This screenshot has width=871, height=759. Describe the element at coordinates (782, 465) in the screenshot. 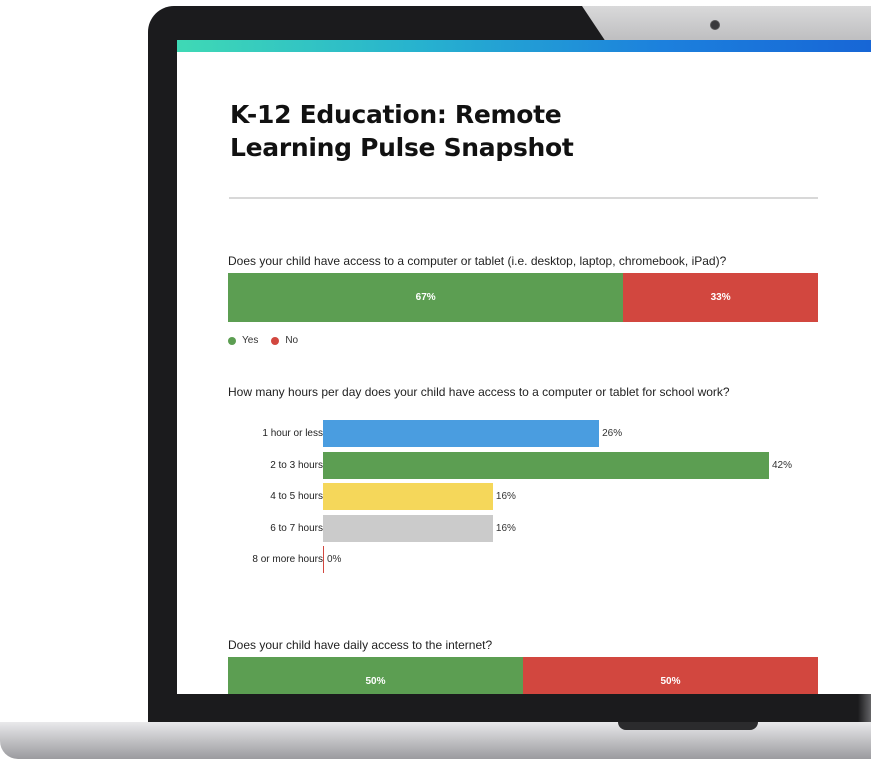

I see `value-label: 42%` at that location.